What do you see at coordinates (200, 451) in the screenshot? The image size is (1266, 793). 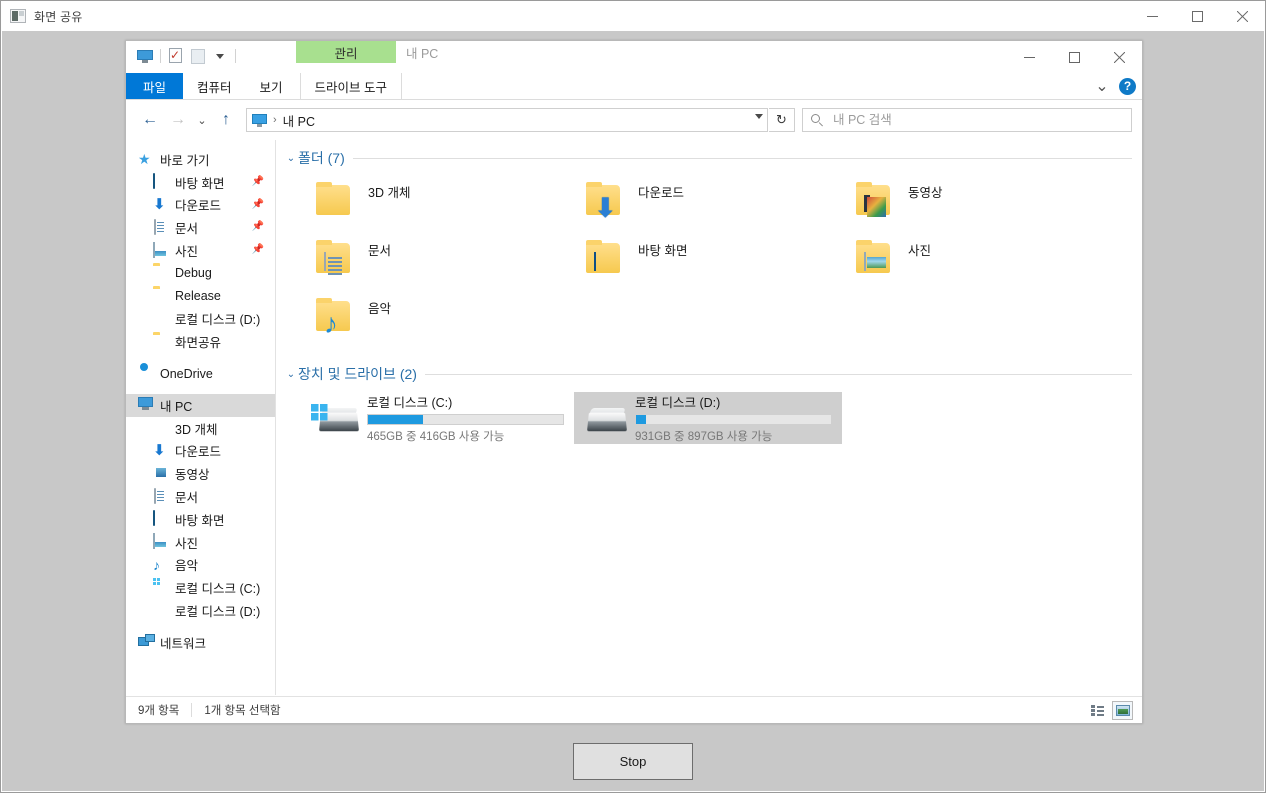 I see `sidebar-item-downloads: ⬇ 다운로드` at bounding box center [200, 451].